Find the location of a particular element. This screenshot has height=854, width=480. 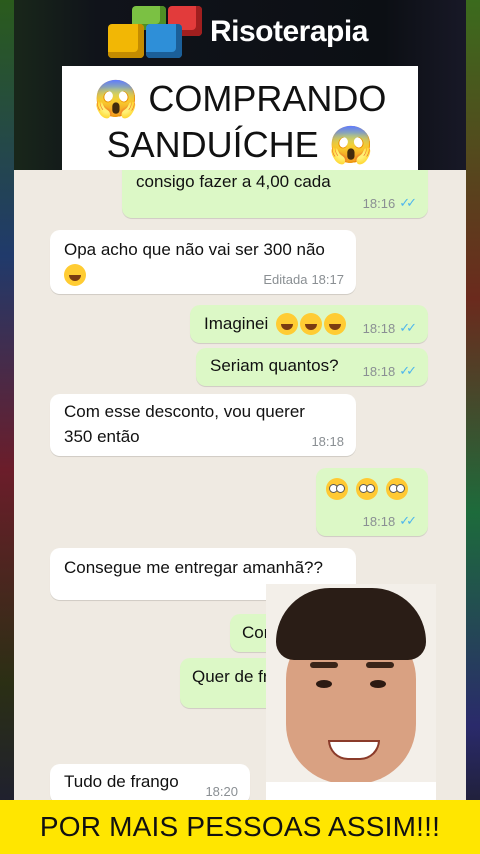

message-text: Consegue me entregar amanhã?? is located at coordinates (193, 567).